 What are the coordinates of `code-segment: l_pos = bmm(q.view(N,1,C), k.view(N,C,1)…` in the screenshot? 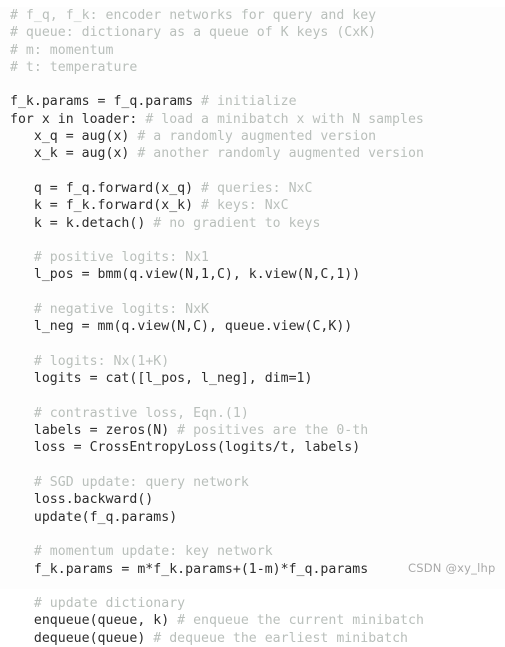 It's located at (185, 275).